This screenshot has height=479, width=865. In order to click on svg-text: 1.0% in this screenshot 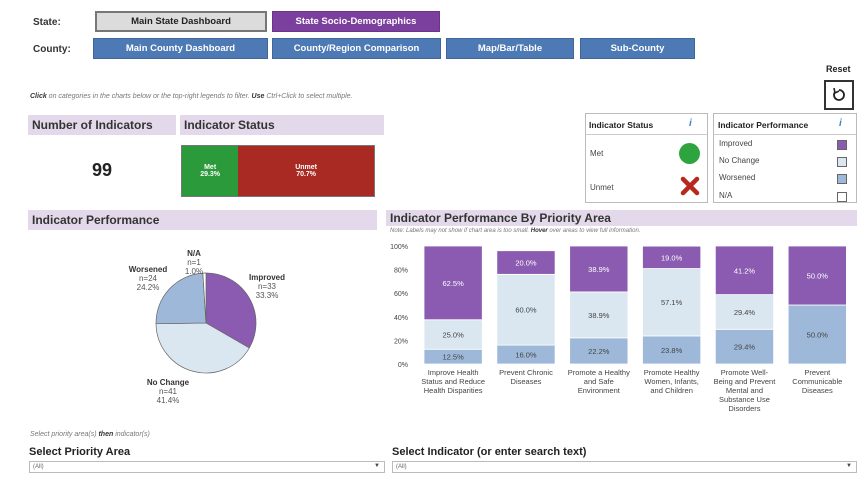, I will do `click(194, 271)`.